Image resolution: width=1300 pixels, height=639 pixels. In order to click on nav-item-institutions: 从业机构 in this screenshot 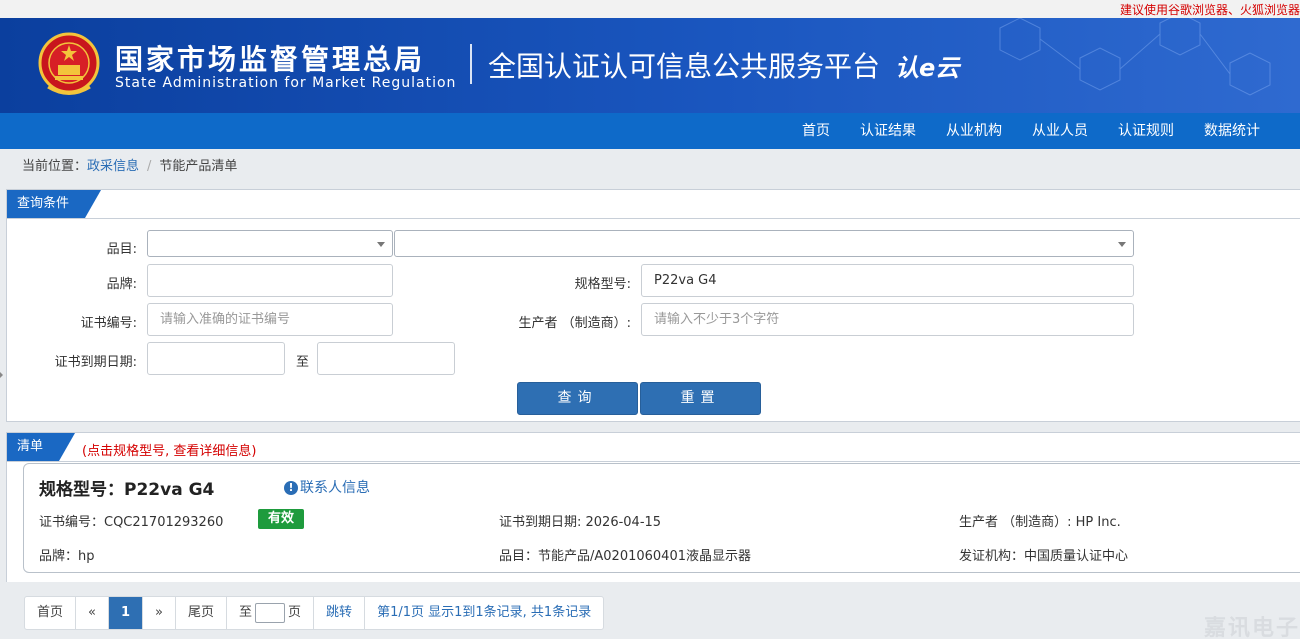, I will do `click(974, 131)`.